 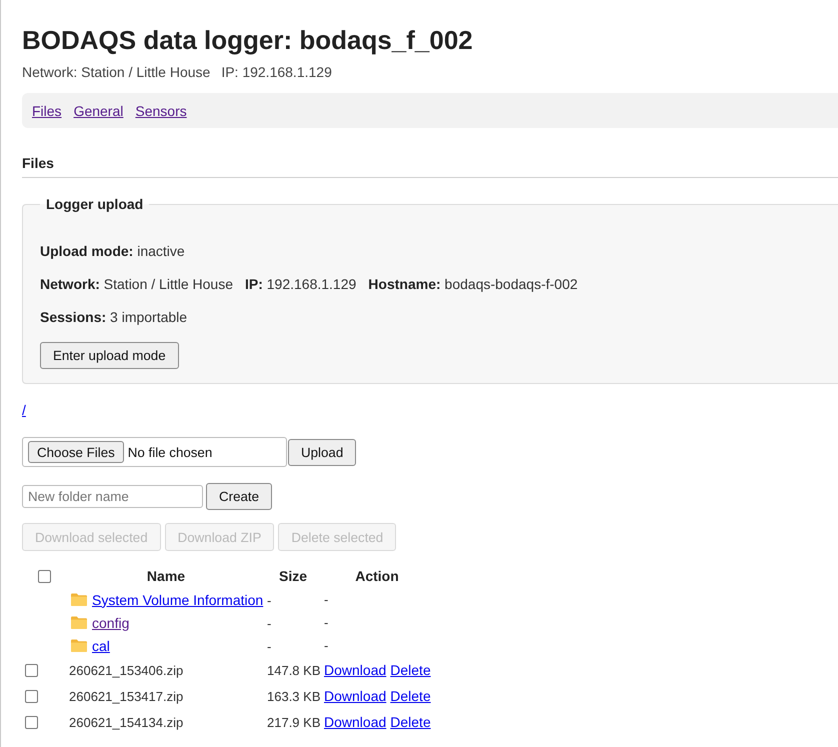 What do you see at coordinates (116, 72) in the screenshot?
I see `header-info-text: Network: Station / Little House` at bounding box center [116, 72].